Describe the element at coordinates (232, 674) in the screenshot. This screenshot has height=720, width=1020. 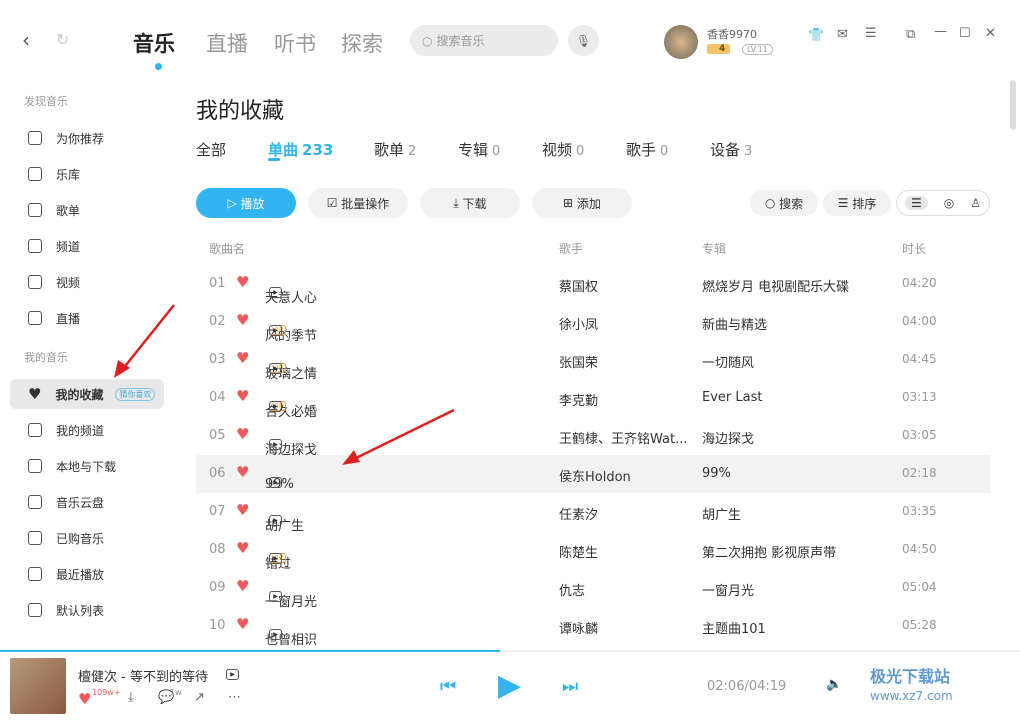
I see `mv-icon: ▶` at that location.